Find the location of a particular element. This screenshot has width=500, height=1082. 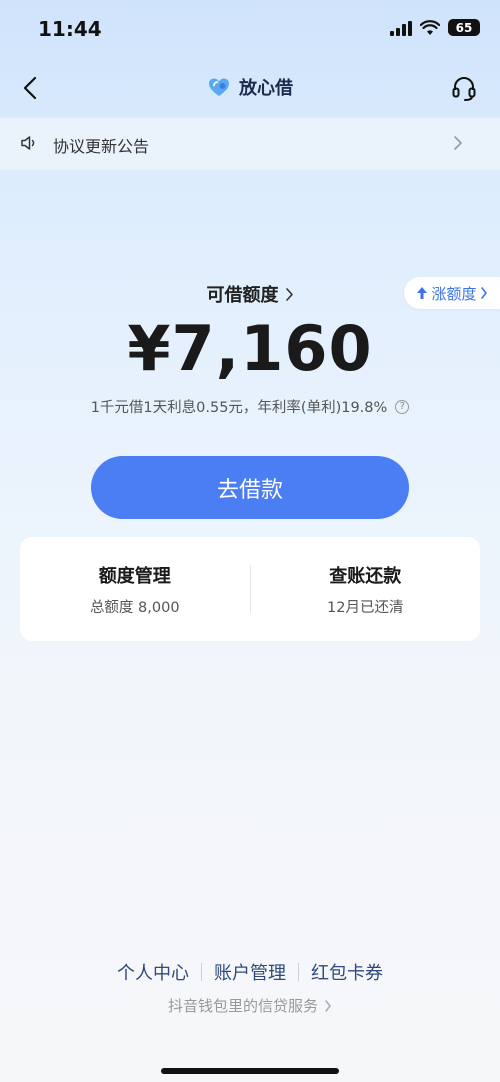

footer-link-profile: 个人中心 is located at coordinates (153, 972).